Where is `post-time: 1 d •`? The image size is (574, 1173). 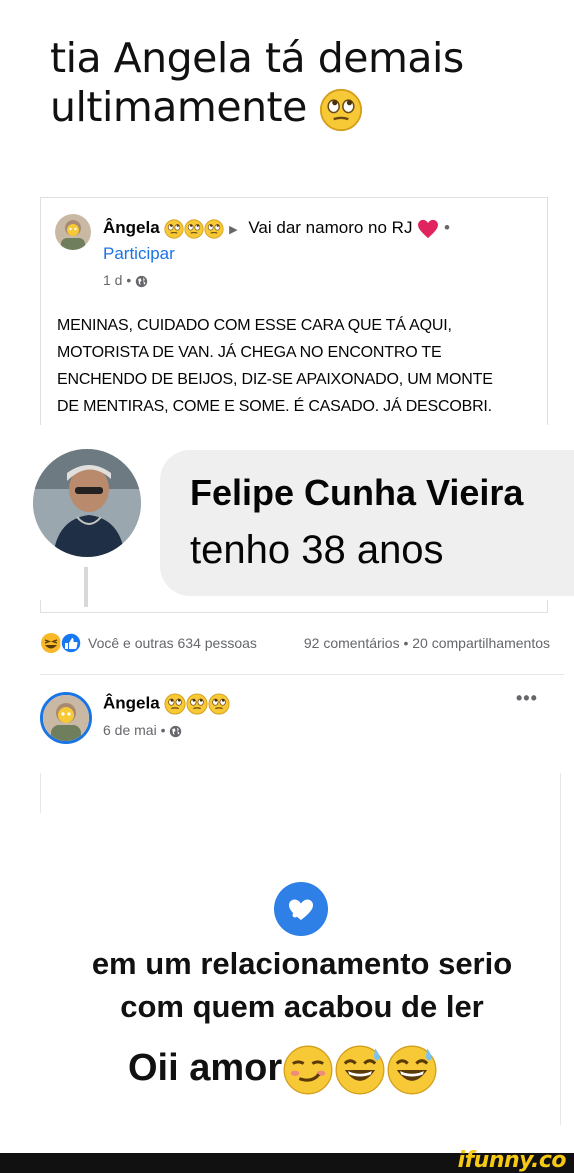
post-time: 1 d • is located at coordinates (117, 280).